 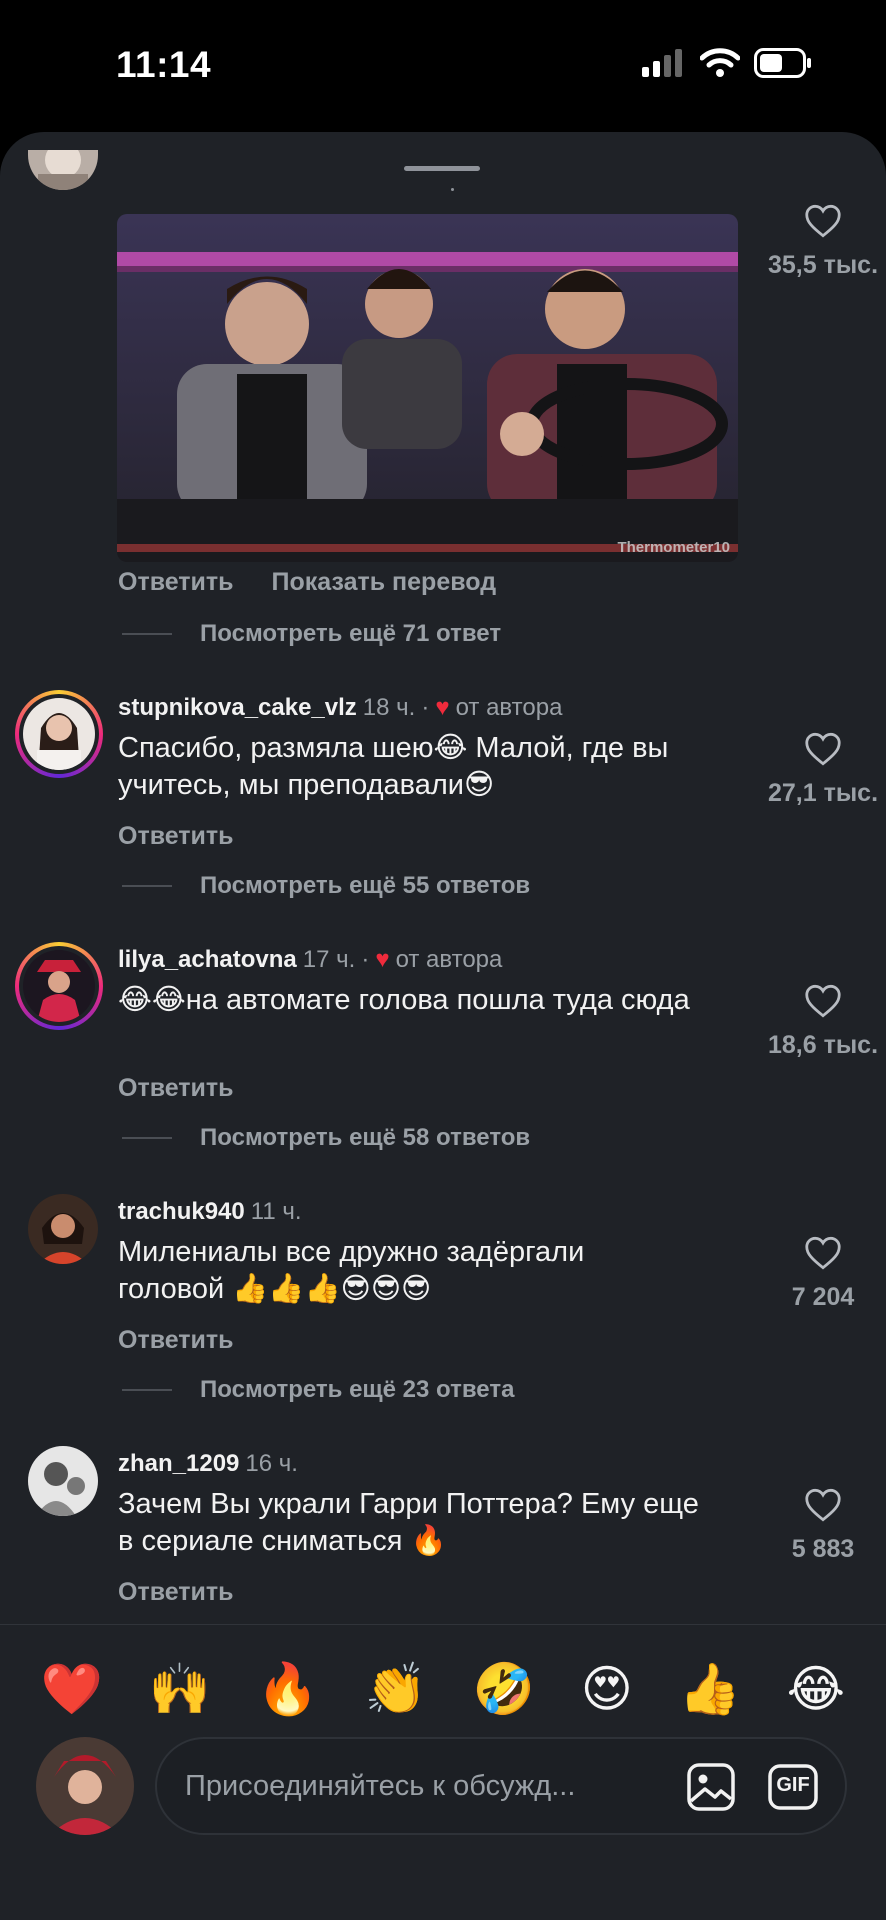 What do you see at coordinates (365, 1137) in the screenshot?
I see `view-more-label: Посмотреть ещё 58 ответов` at bounding box center [365, 1137].